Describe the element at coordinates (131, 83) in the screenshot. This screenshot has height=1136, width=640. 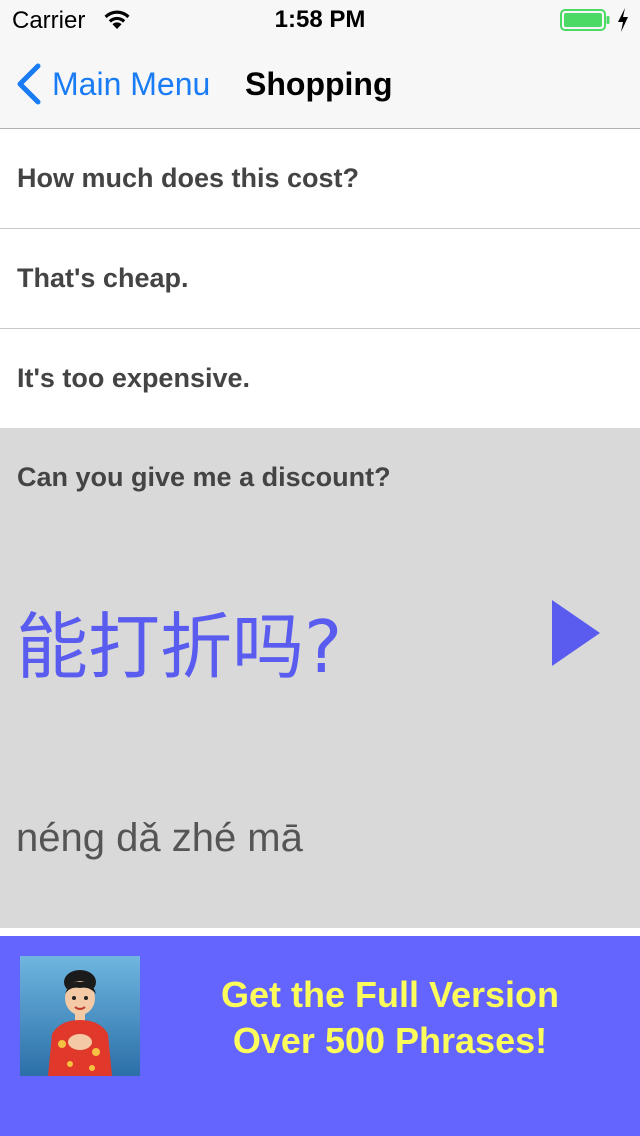
I see `back-button-label: Main Menu` at that location.